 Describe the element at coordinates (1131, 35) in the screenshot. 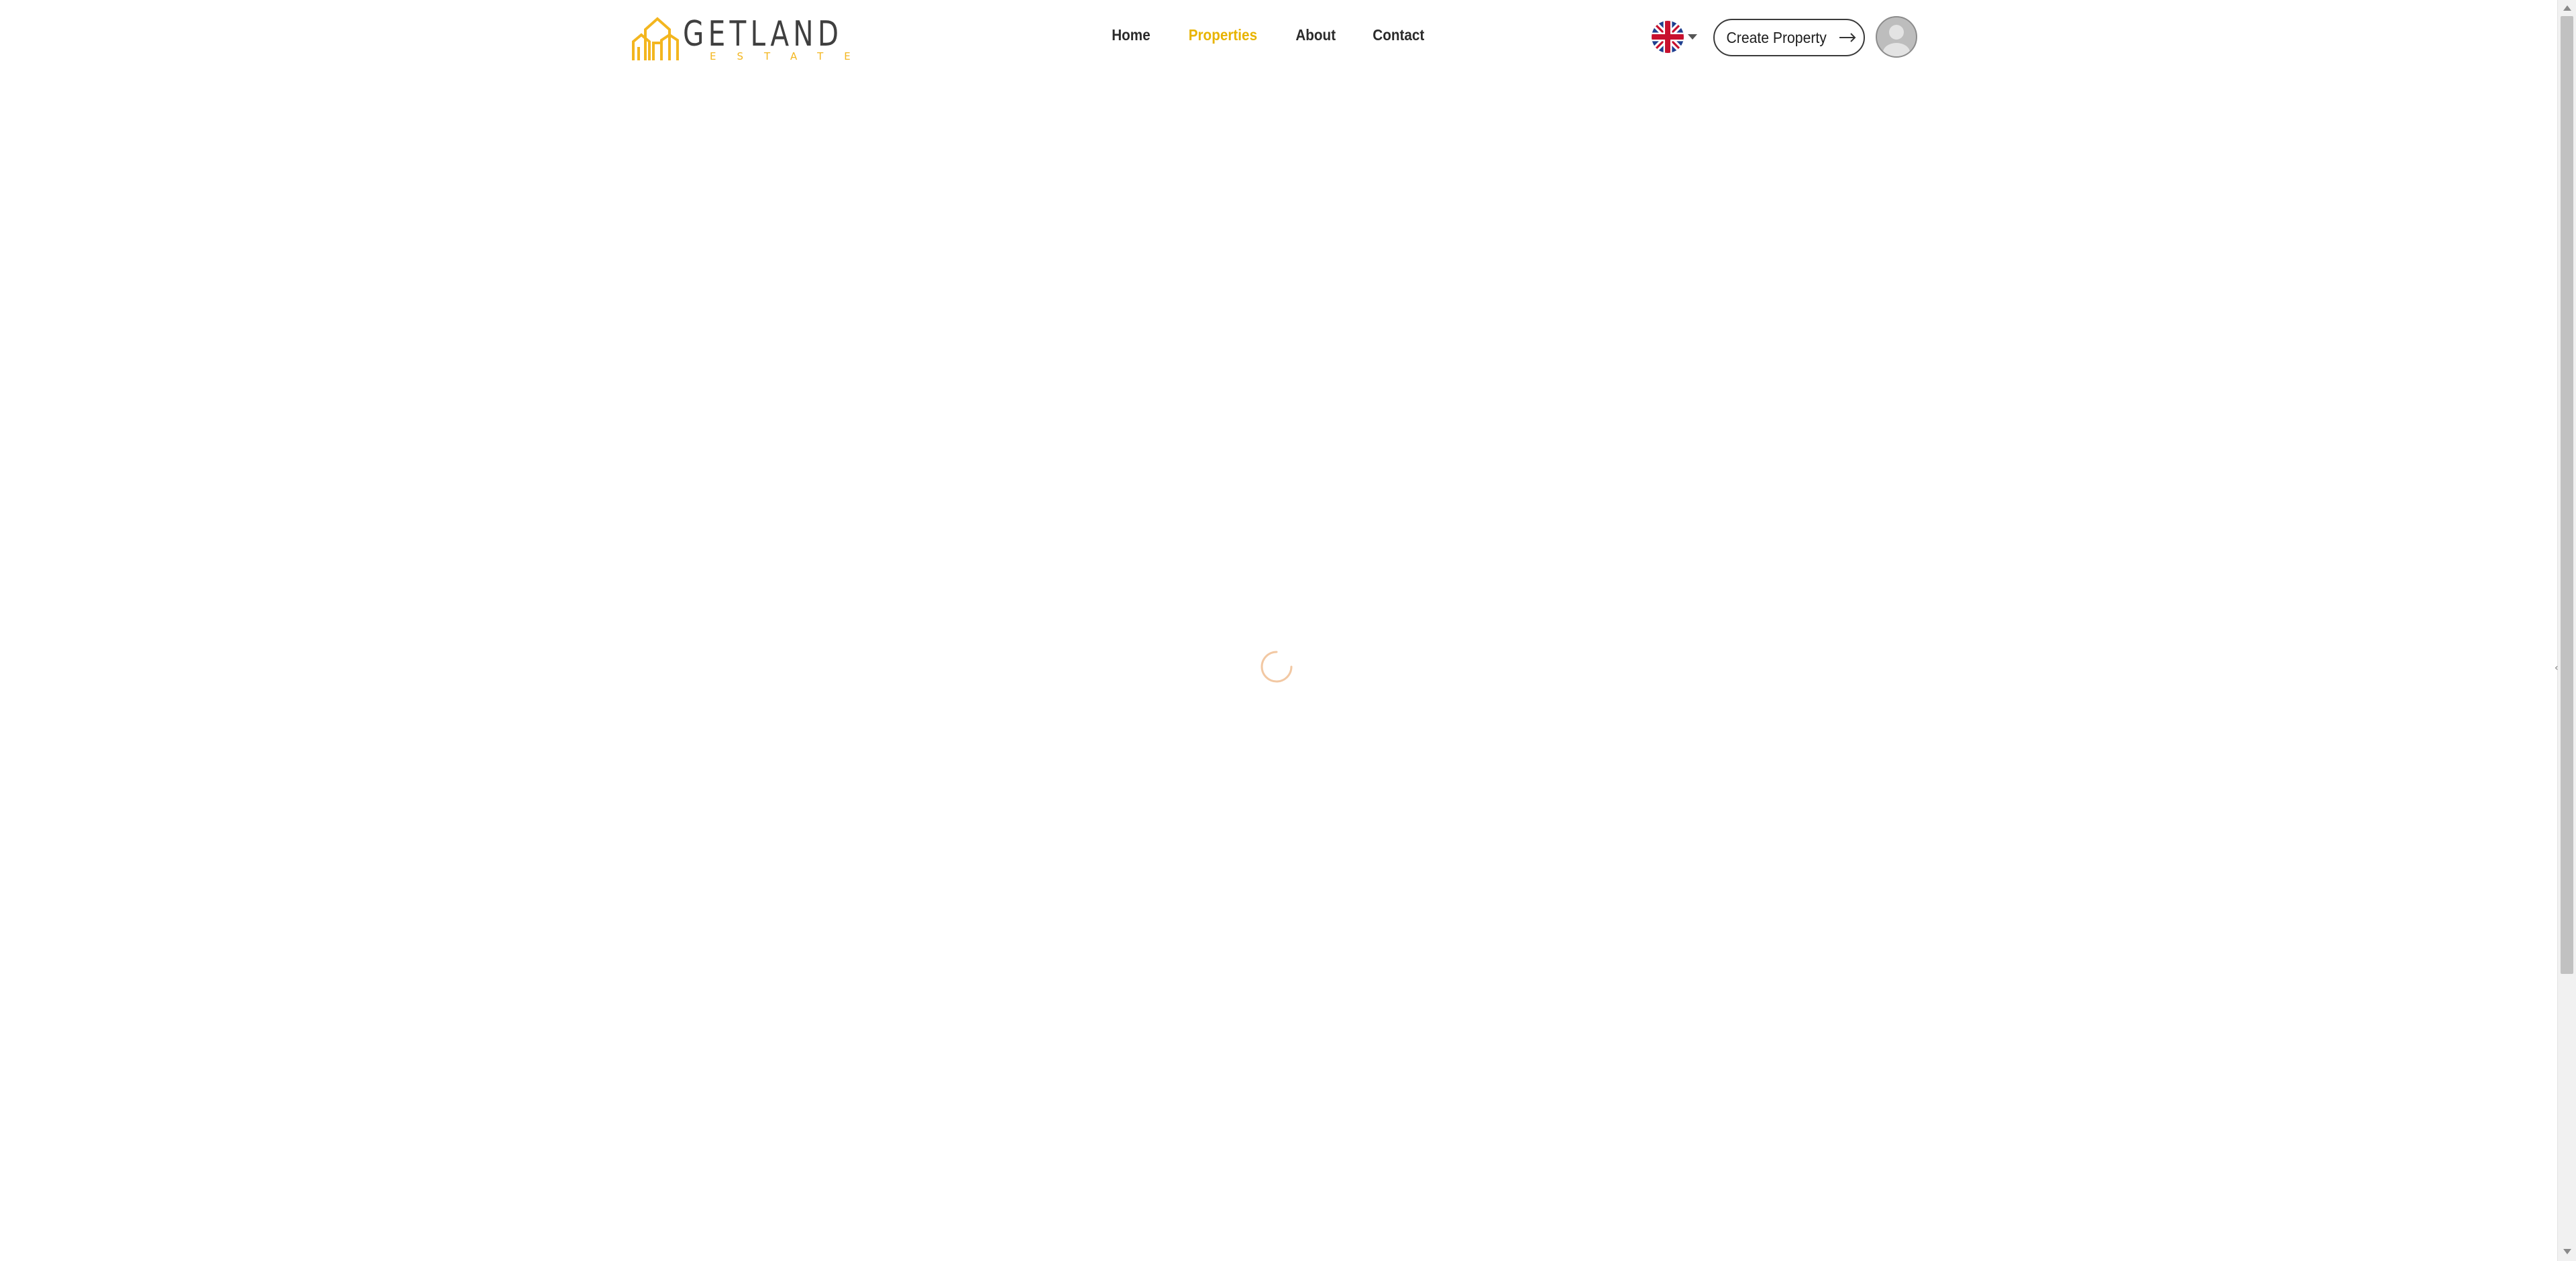

I see `nav-item-home: Home` at that location.